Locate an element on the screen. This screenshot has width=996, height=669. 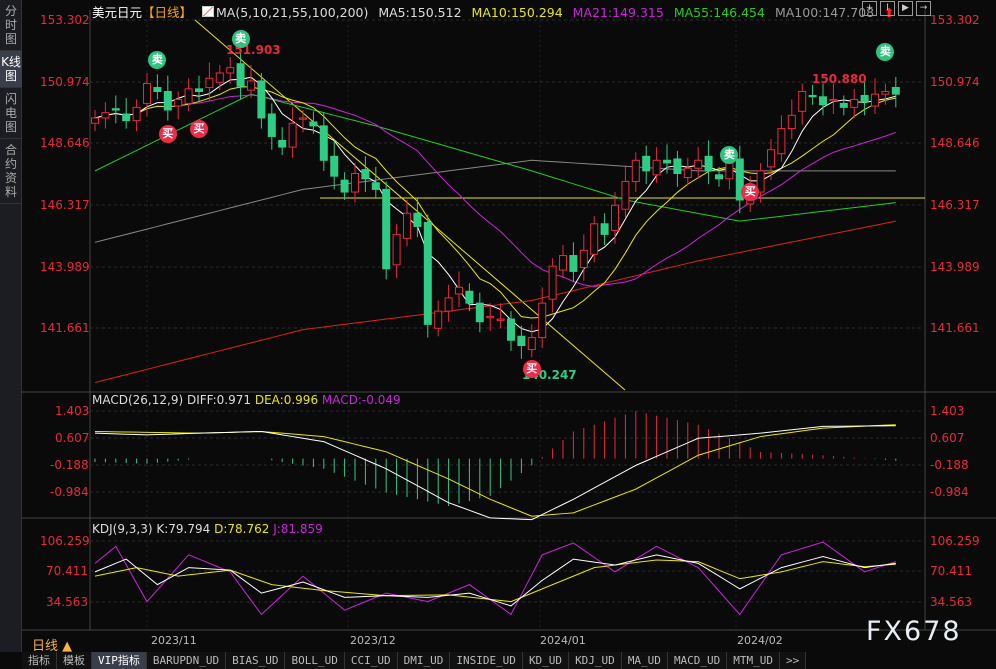
zoom-range-button: I is located at coordinates (887, 8).